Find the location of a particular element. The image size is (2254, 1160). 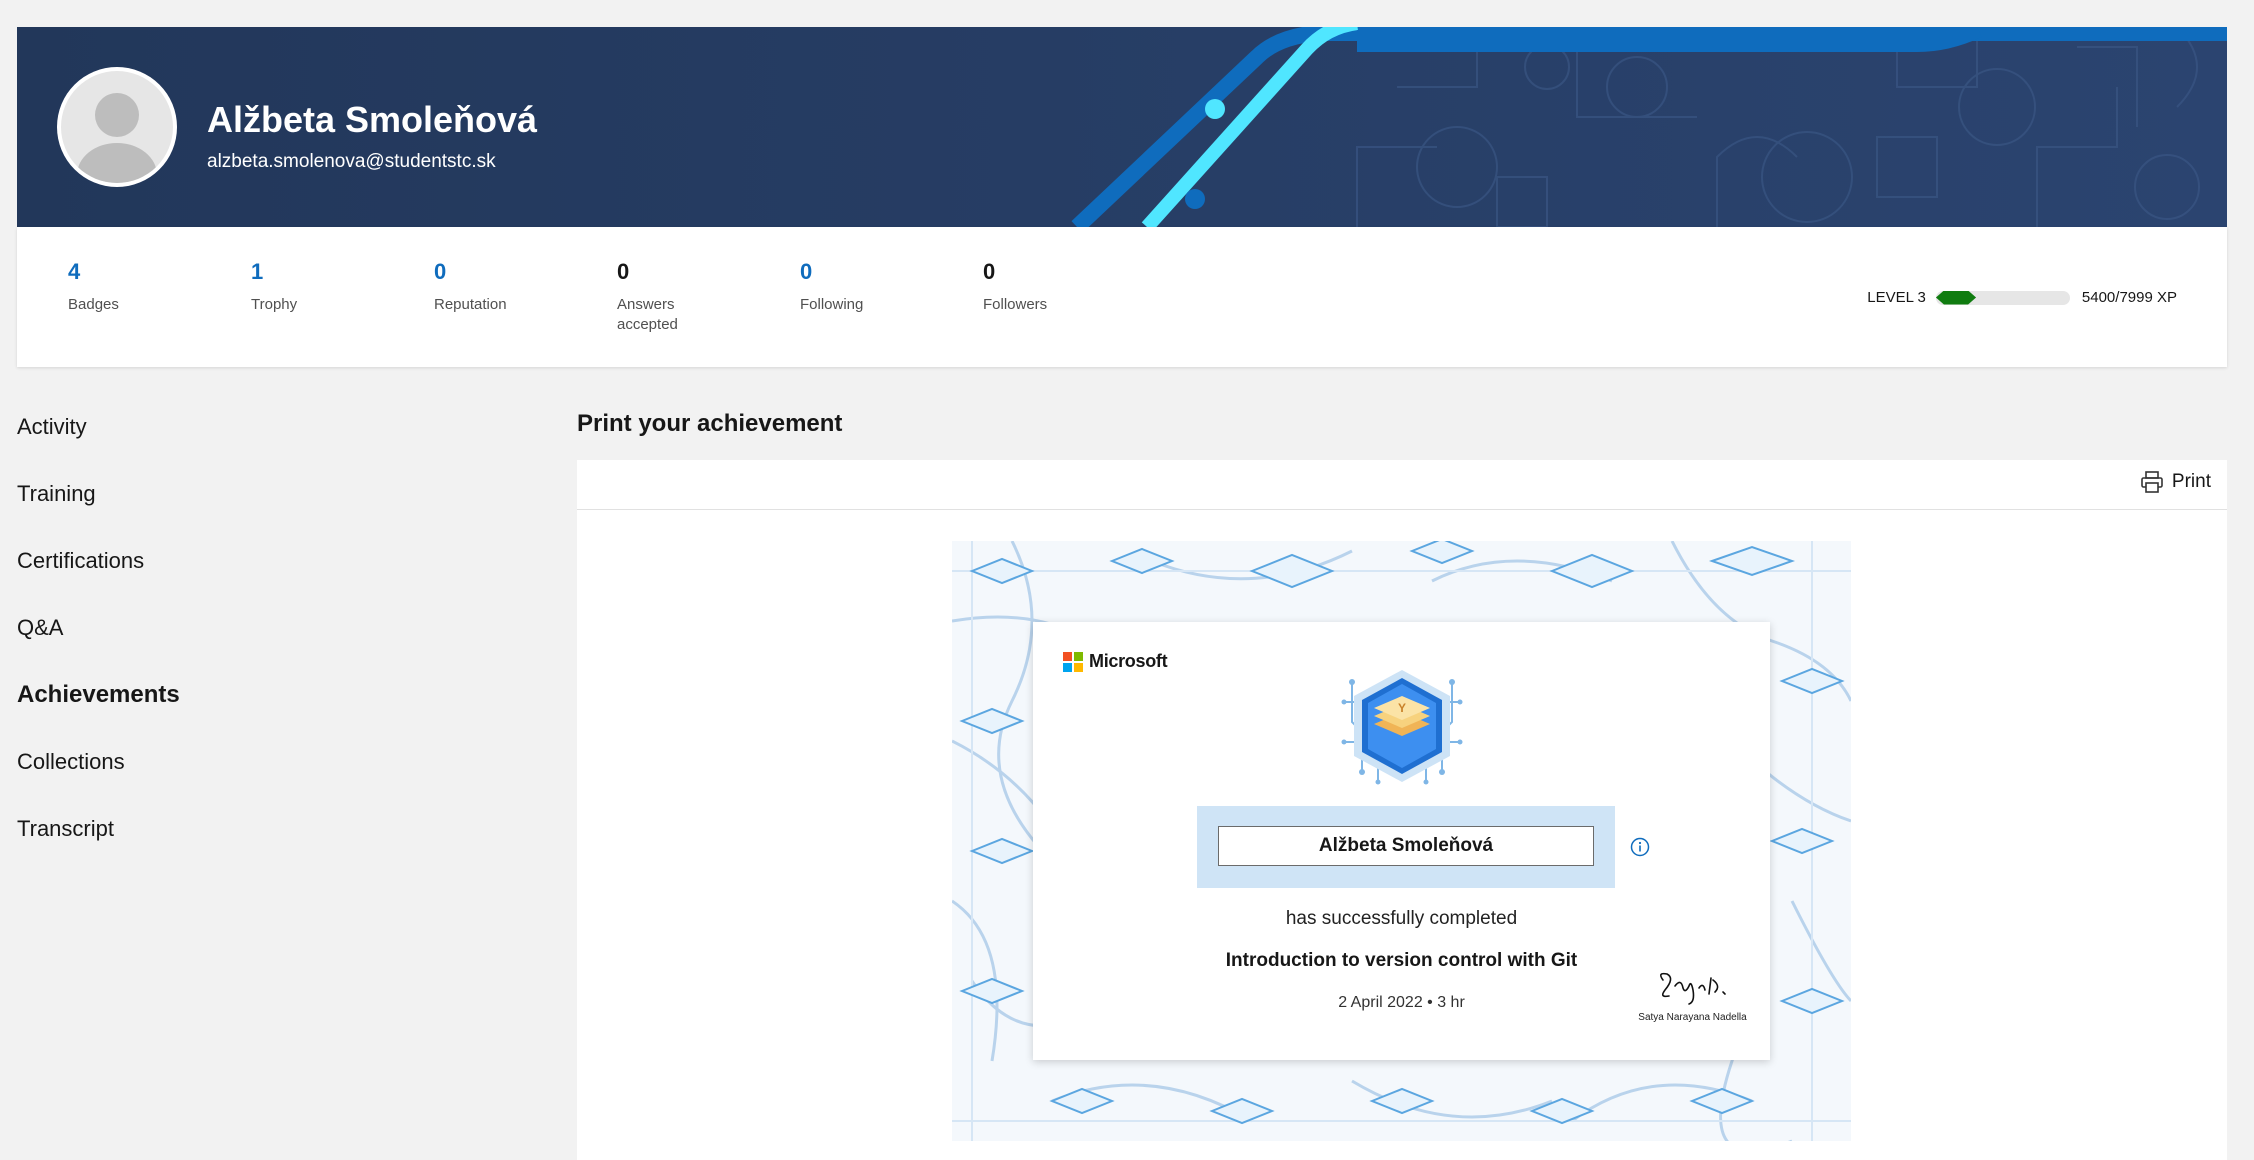

level-progress: LEVEL 3 5400/7999 XP is located at coordinates (2022, 297).